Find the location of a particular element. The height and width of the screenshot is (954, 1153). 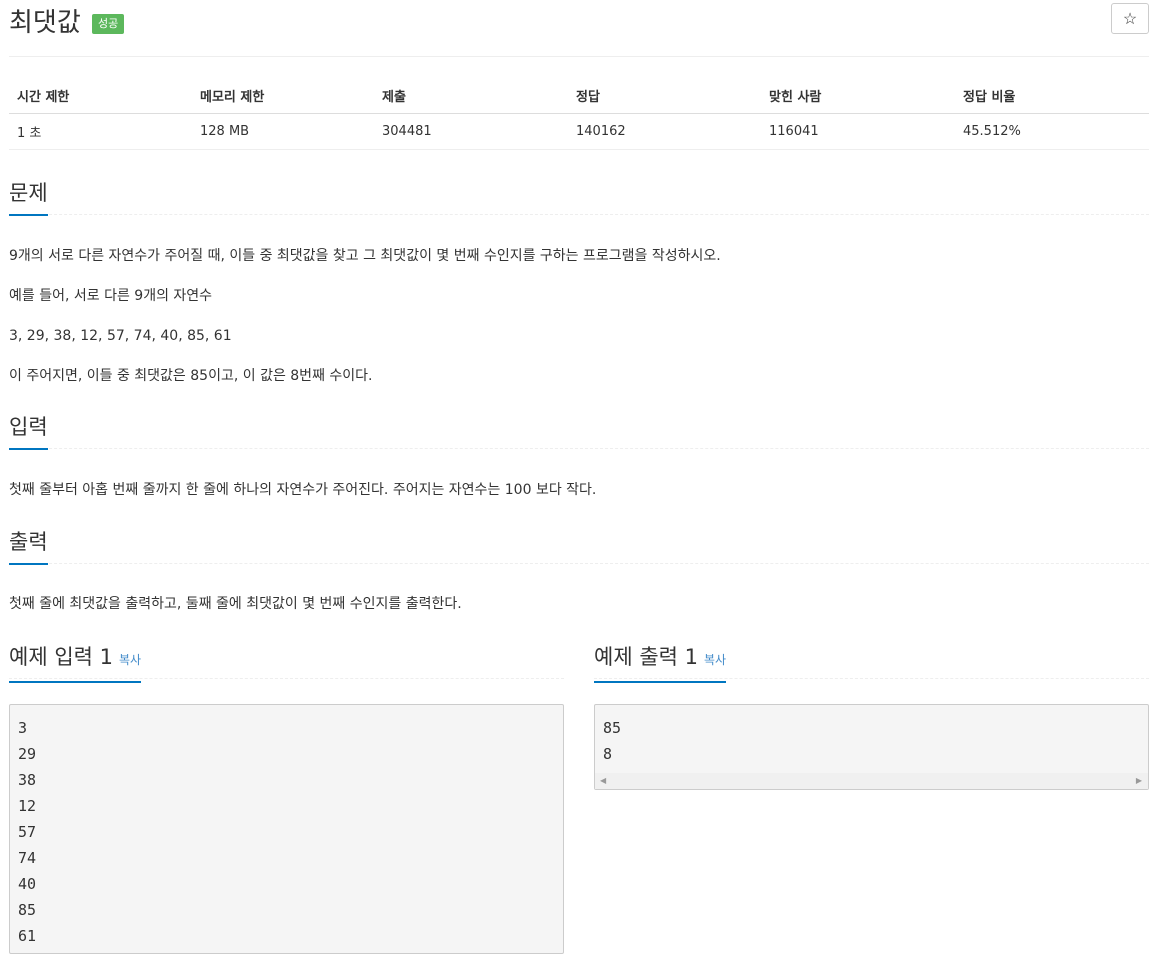

sample-output-header: 예제 출력 1 복사 is located at coordinates (871, 662).